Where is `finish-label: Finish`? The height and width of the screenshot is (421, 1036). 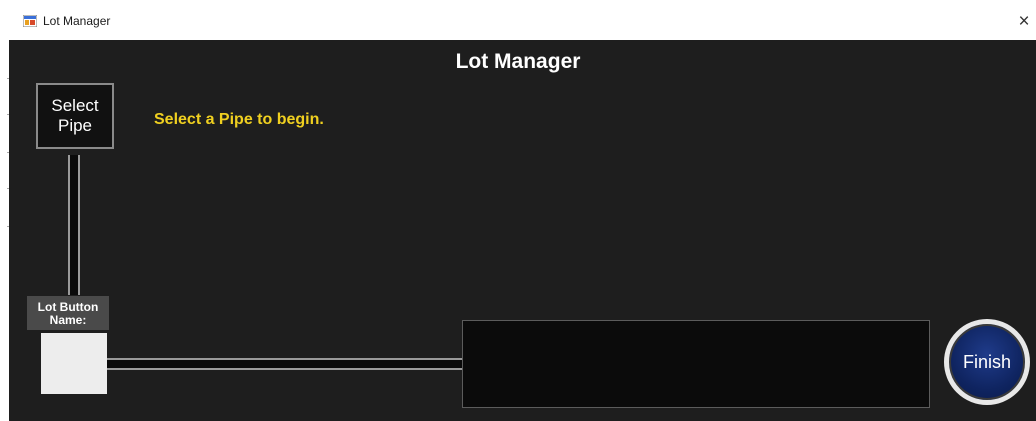
finish-label: Finish is located at coordinates (986, 362).